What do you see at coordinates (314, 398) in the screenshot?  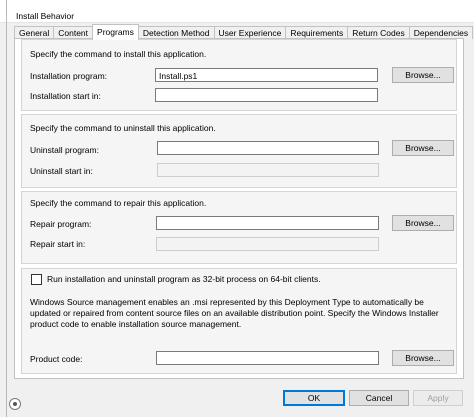 I see `ok-button: OK` at bounding box center [314, 398].